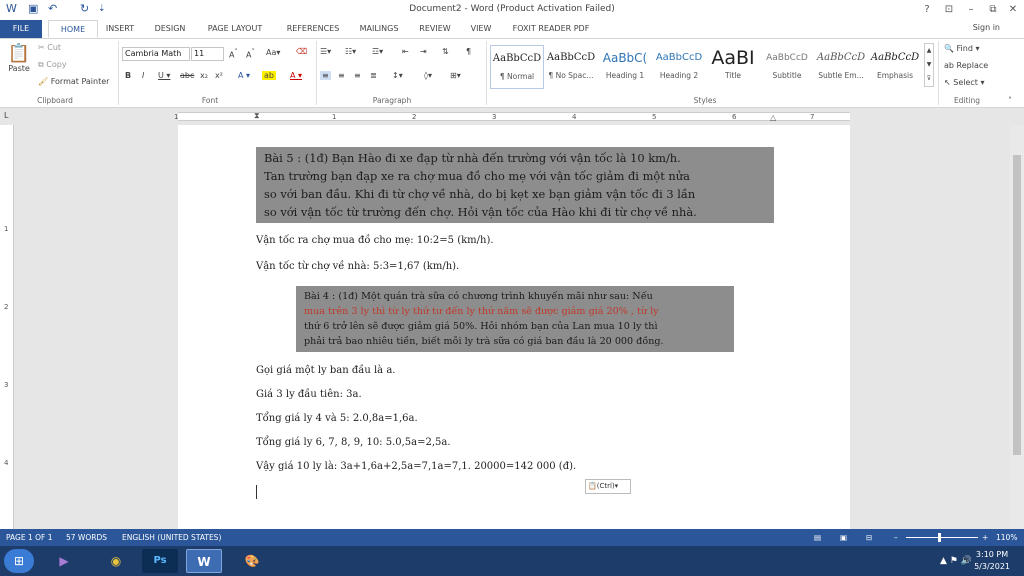 The width and height of the screenshot is (1024, 576). I want to click on replace-label: Replace, so click(972, 65).